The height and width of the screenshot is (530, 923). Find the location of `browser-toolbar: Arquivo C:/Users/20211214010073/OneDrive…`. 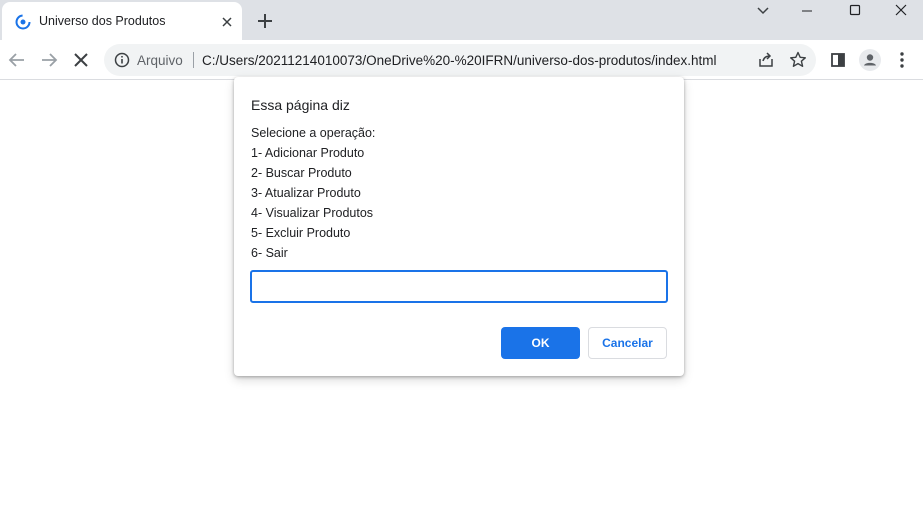

browser-toolbar: Arquivo C:/Users/20211214010073/OneDrive… is located at coordinates (461, 60).